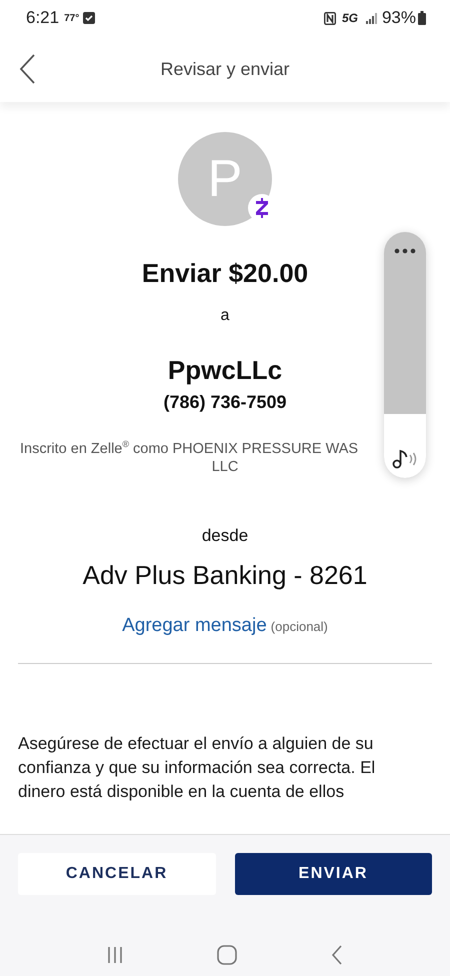 The image size is (450, 976). Describe the element at coordinates (43, 18) in the screenshot. I see `clock: 6:21` at that location.